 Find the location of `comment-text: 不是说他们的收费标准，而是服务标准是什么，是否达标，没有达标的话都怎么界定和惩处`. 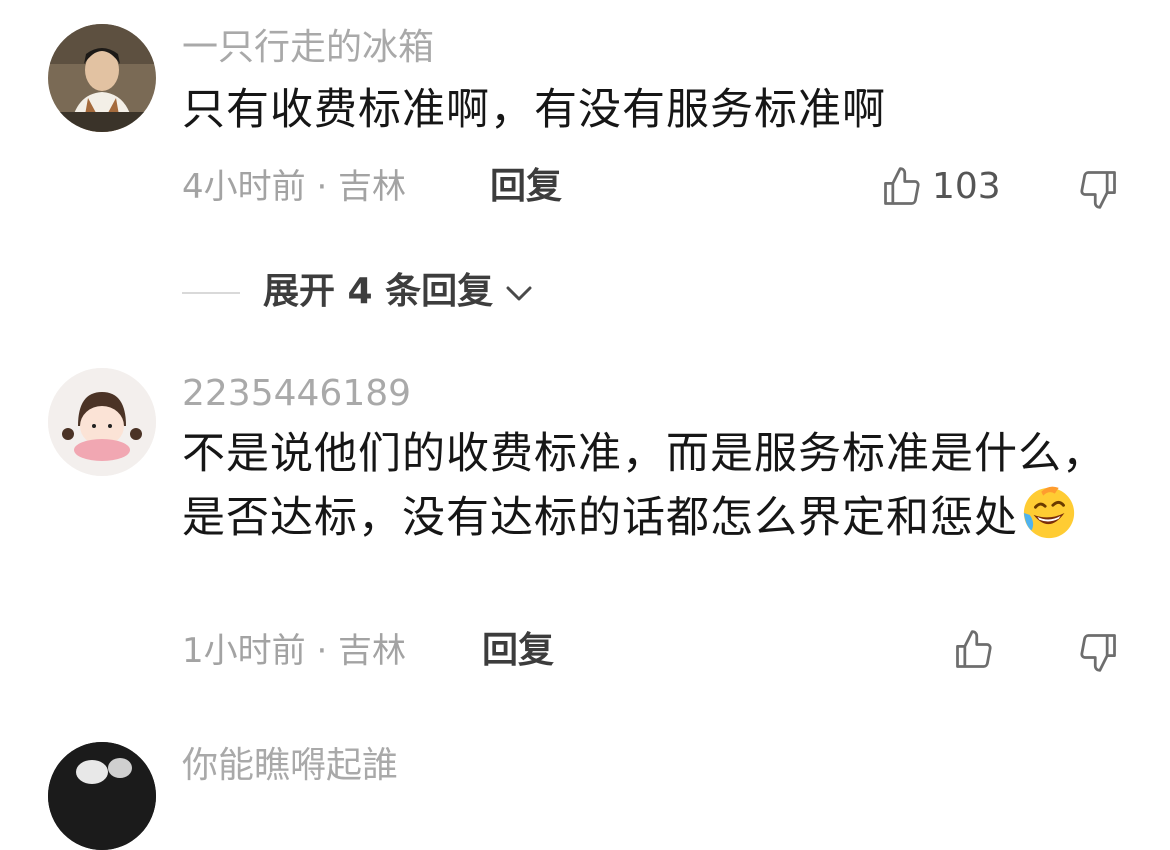

comment-text: 不是说他们的收费标准，而是服务标准是什么，是否达标，没有达标的话都怎么界定和惩处 is located at coordinates (657, 486).